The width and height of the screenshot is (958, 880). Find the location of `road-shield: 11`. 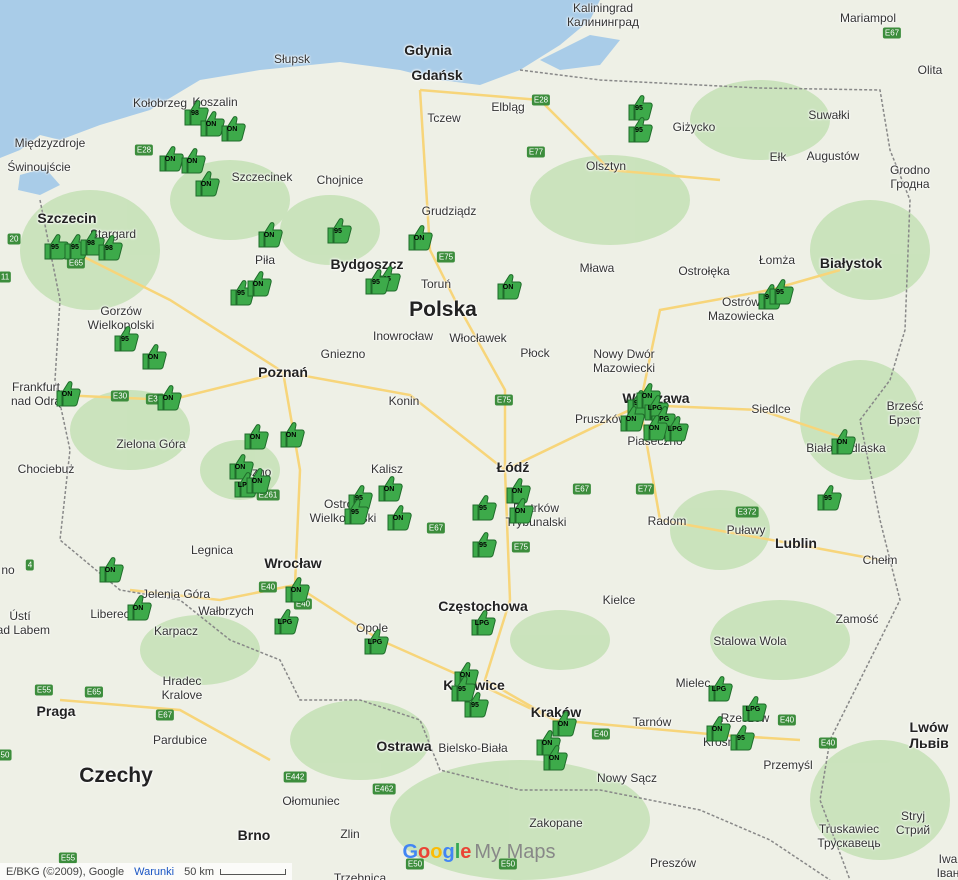

road-shield: 11 is located at coordinates (6, 277).